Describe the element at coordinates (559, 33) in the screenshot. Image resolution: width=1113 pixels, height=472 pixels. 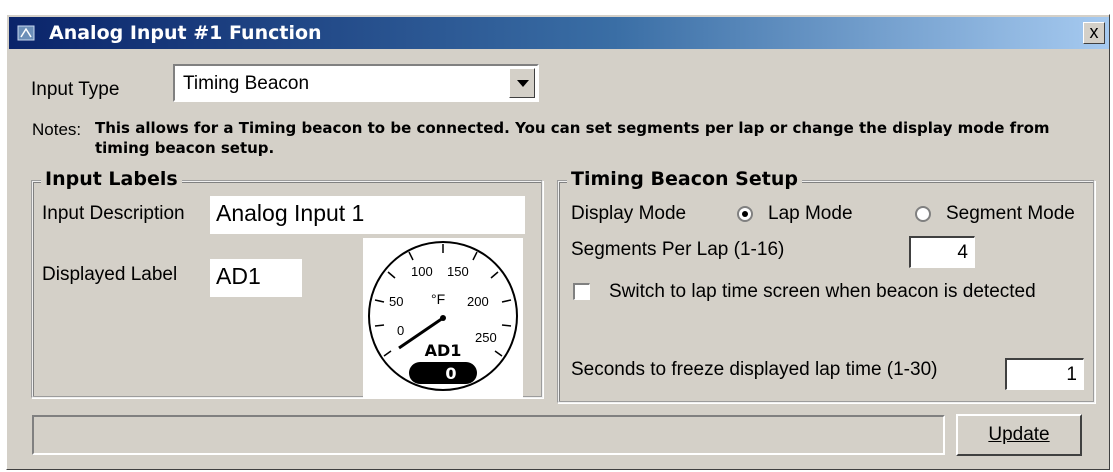
I see `title-bar: Analog Input #1 Function x` at that location.